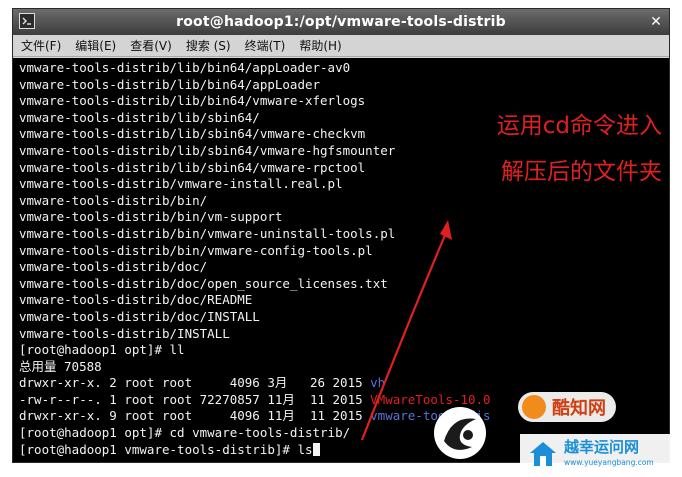 The image size is (682, 477). I want to click on terminal-line: vmware-tools-distrib/bin/, so click(113, 200).